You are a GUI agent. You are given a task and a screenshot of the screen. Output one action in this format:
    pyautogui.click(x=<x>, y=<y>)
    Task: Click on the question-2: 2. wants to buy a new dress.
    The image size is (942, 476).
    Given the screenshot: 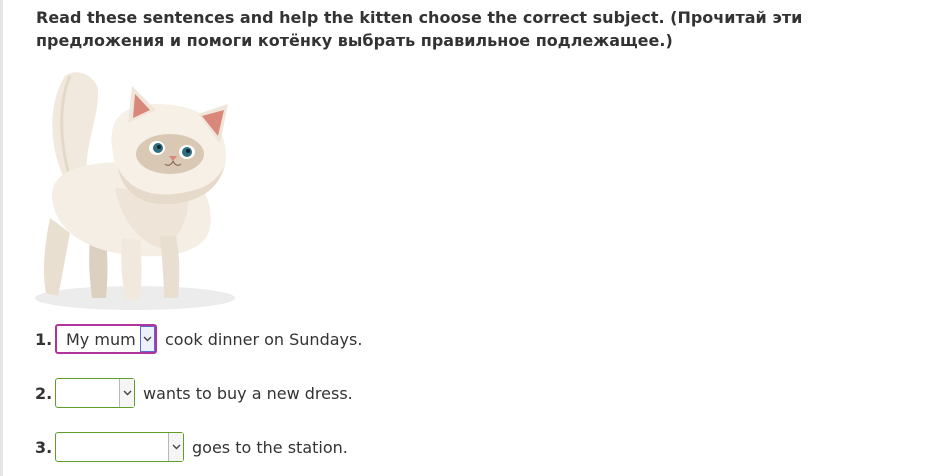 What is the action you would take?
    pyautogui.click(x=194, y=393)
    